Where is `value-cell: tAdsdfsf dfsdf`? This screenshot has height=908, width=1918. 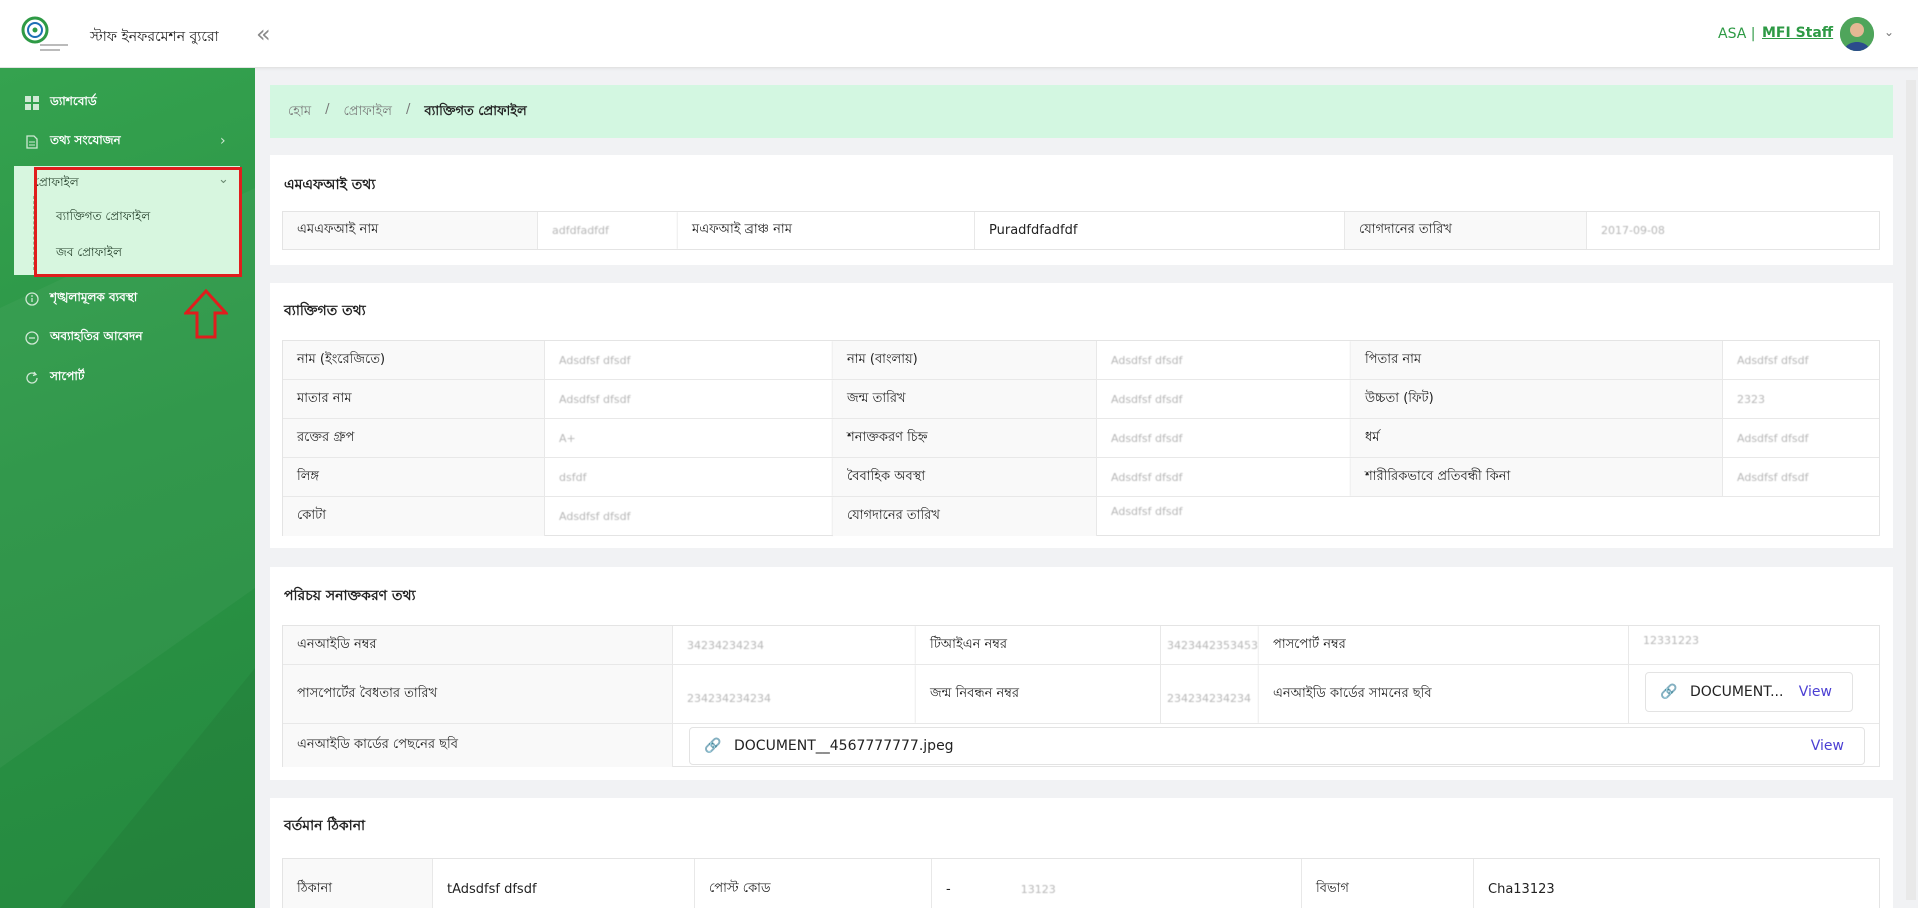 value-cell: tAdsdfsf dfsdf is located at coordinates (564, 883).